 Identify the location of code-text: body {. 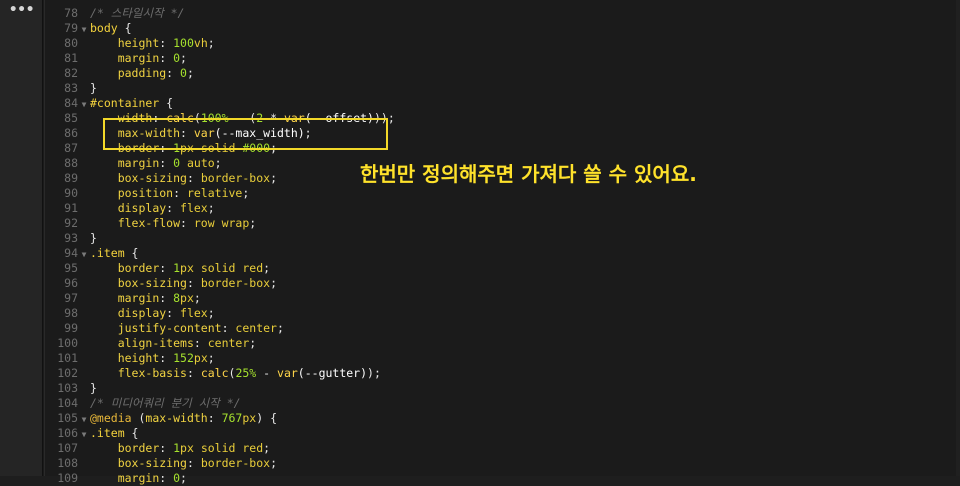
(111, 28).